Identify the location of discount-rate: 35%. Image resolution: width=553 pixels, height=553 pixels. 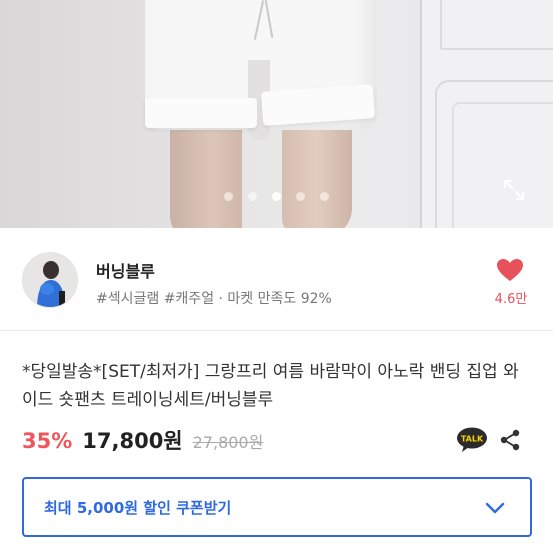
(47, 441).